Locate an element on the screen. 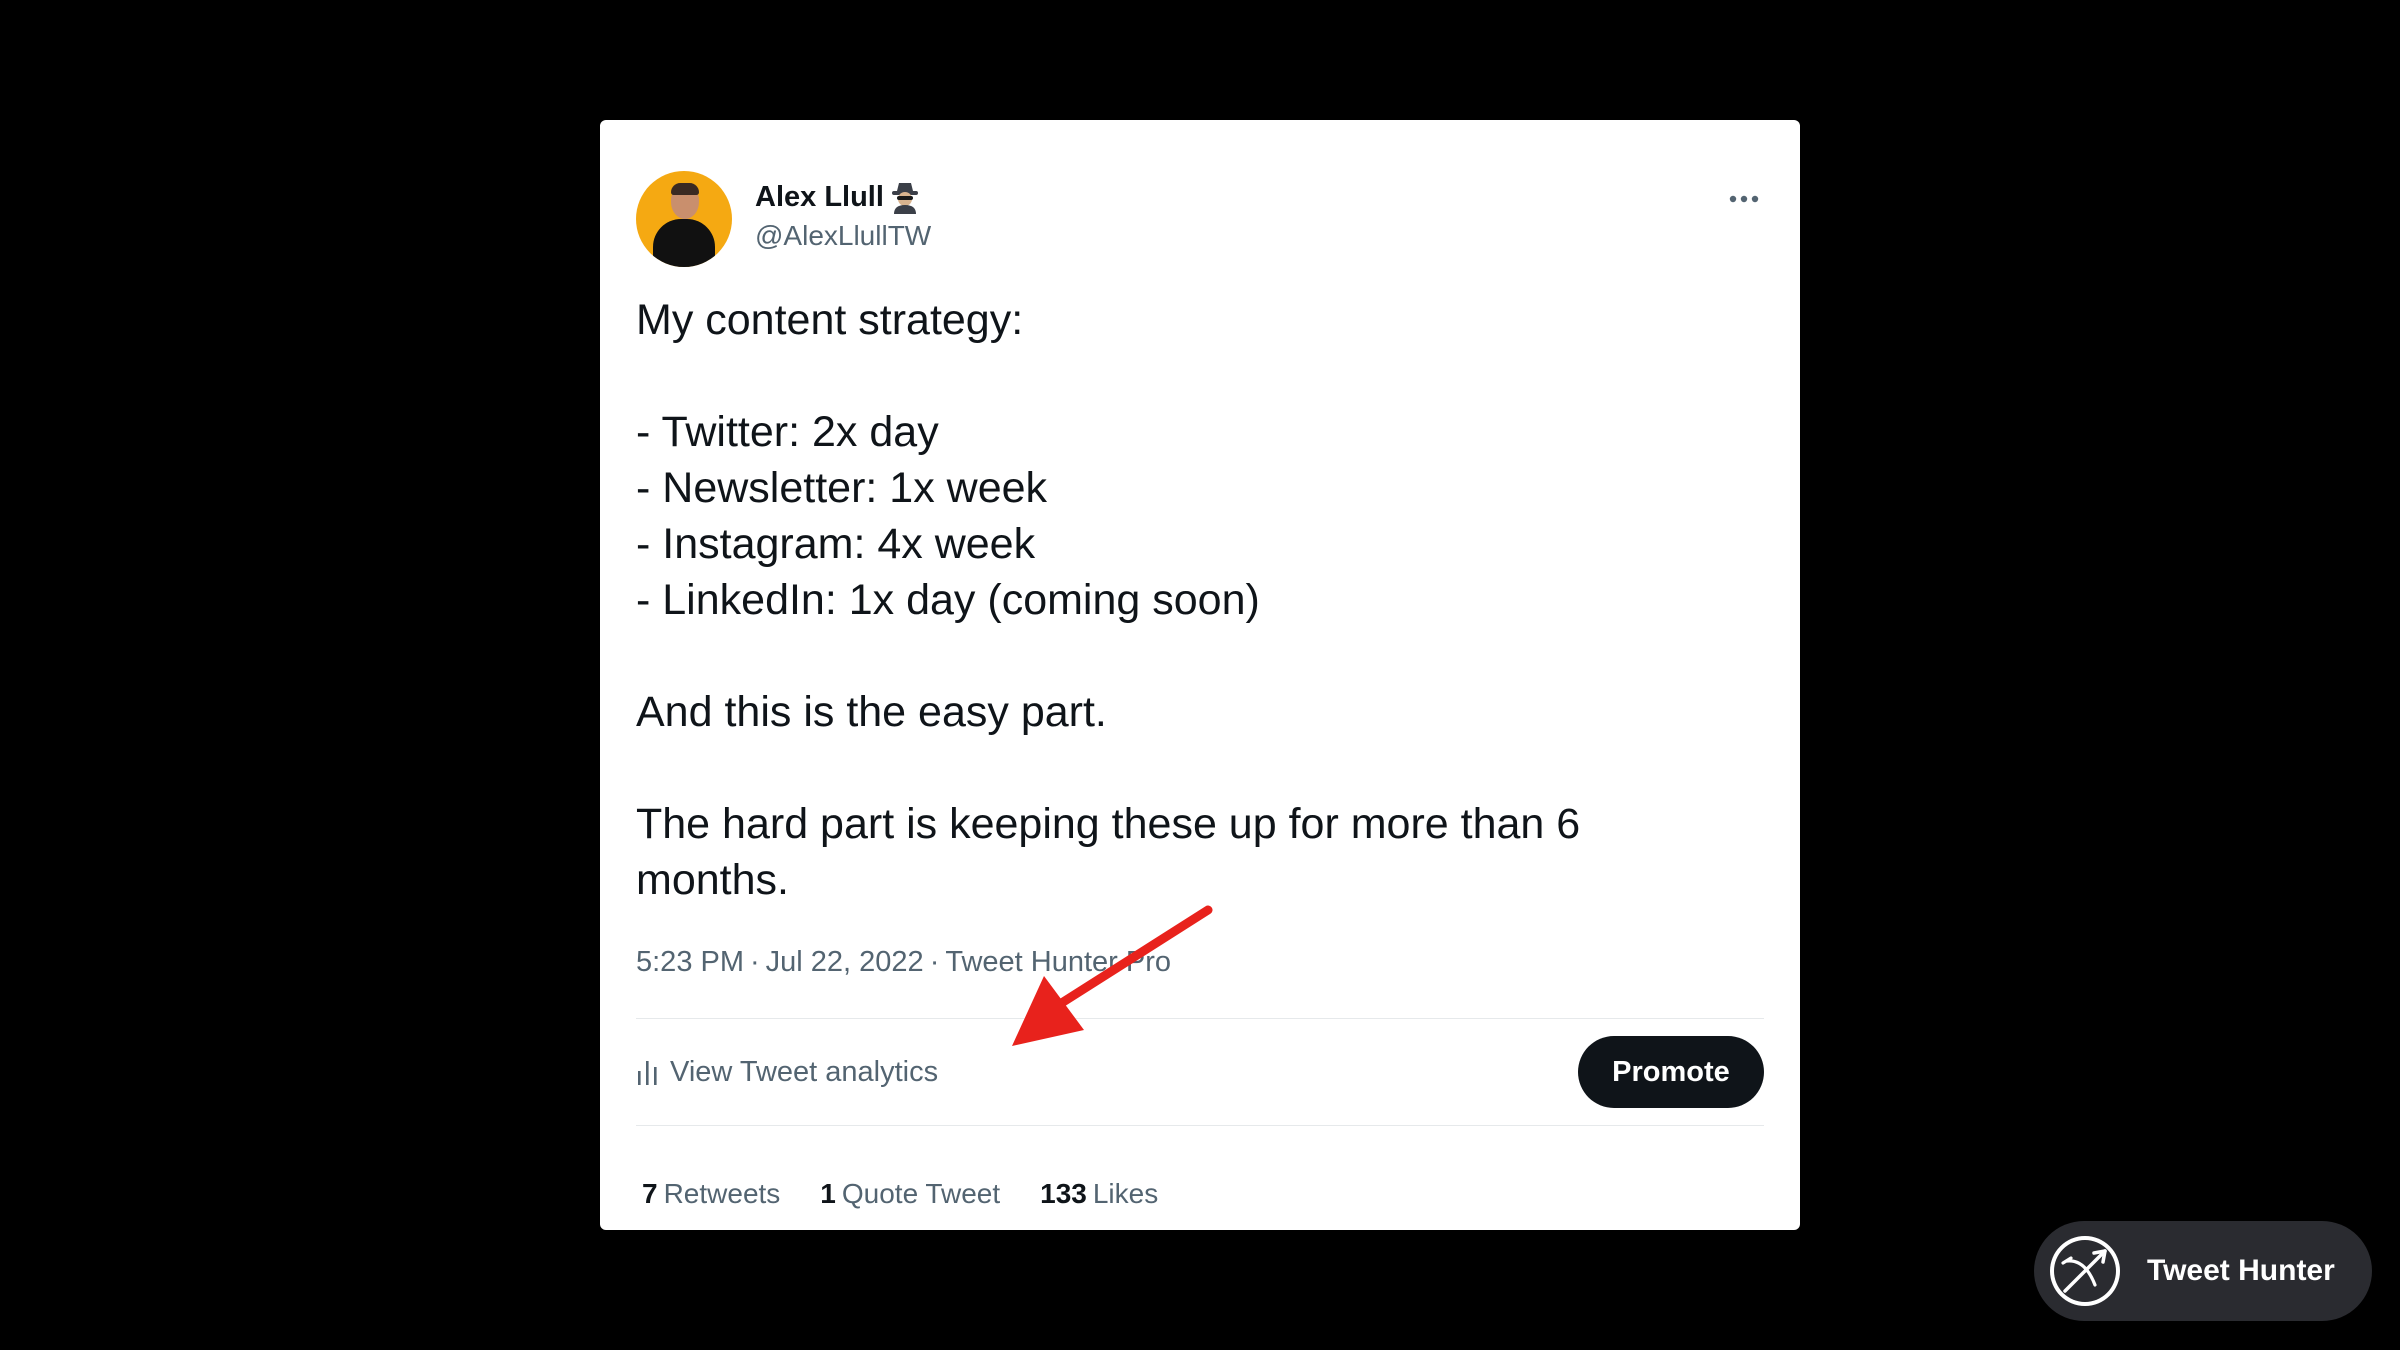 This screenshot has width=2400, height=1350. view-analytics-label: View Tweet analytics is located at coordinates (804, 1072).